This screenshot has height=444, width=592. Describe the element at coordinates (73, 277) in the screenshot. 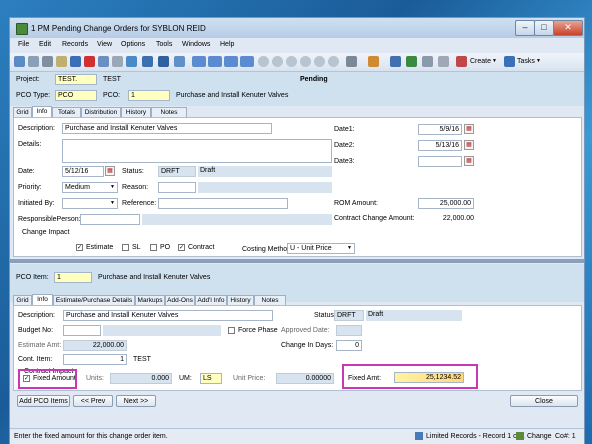

I see `pco-item-field: 1` at that location.